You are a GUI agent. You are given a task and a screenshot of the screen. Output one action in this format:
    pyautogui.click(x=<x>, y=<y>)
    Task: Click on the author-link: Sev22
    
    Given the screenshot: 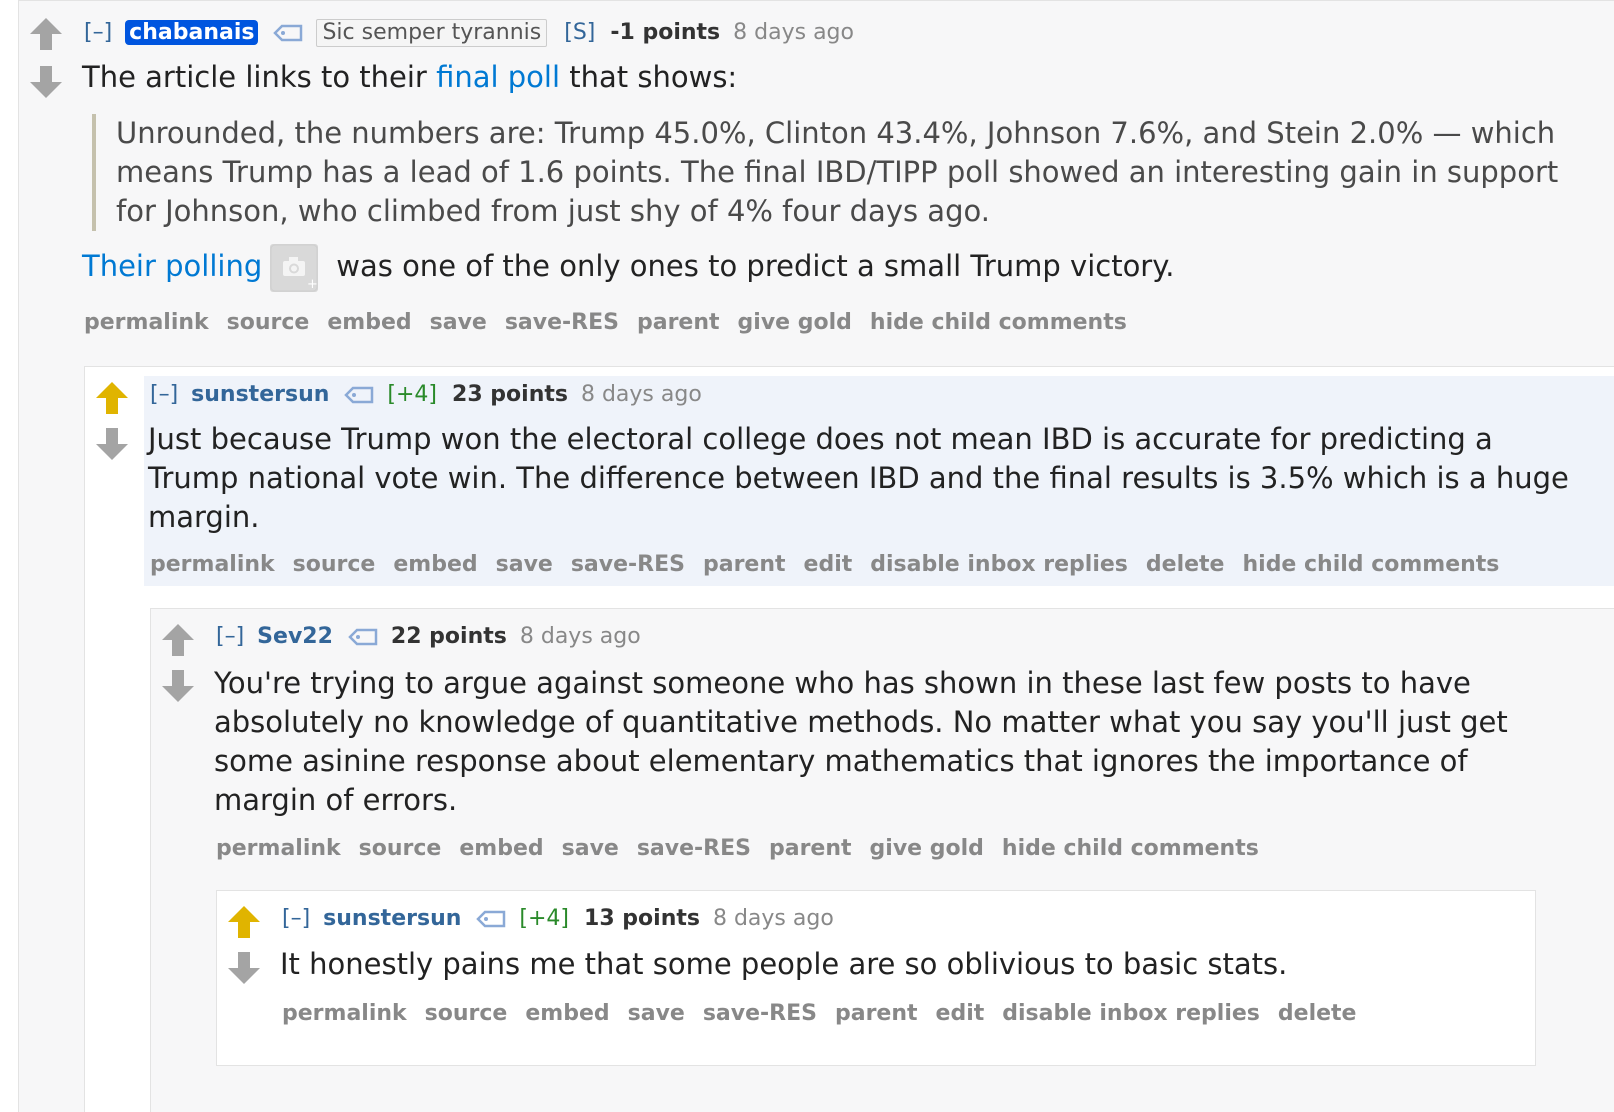 What is the action you would take?
    pyautogui.click(x=295, y=636)
    